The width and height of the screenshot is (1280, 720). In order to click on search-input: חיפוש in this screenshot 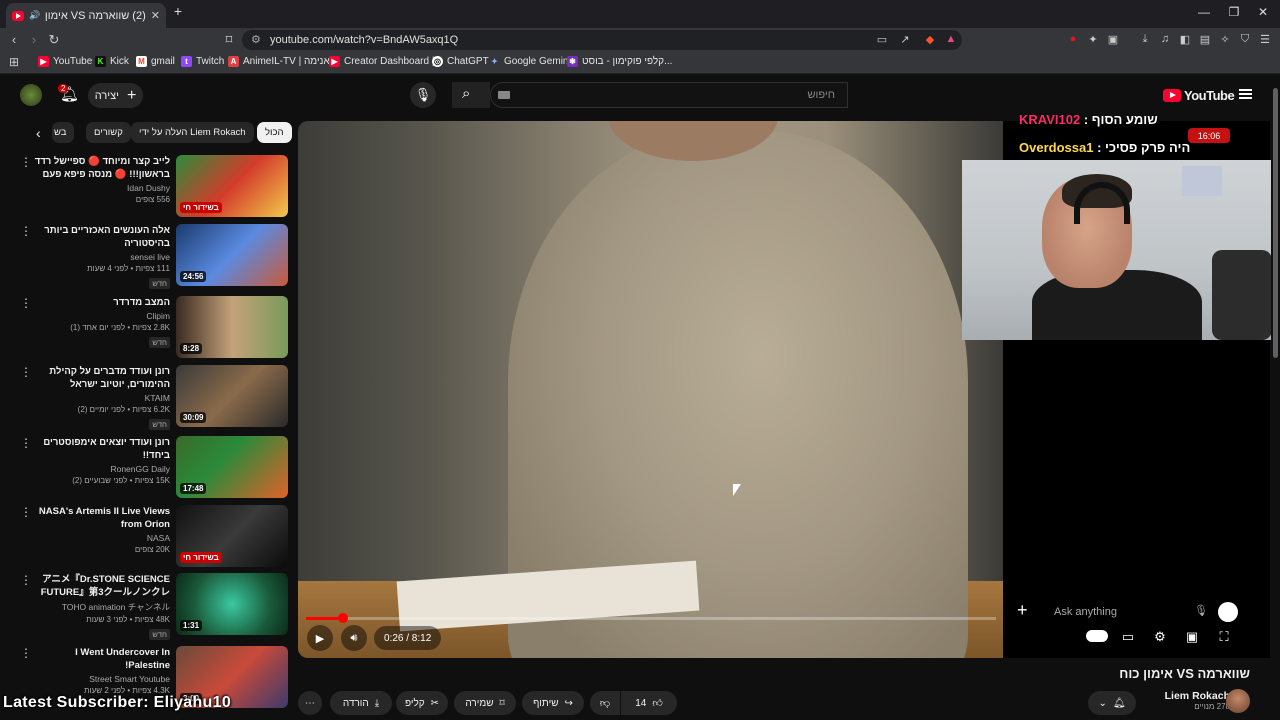, I will do `click(669, 95)`.